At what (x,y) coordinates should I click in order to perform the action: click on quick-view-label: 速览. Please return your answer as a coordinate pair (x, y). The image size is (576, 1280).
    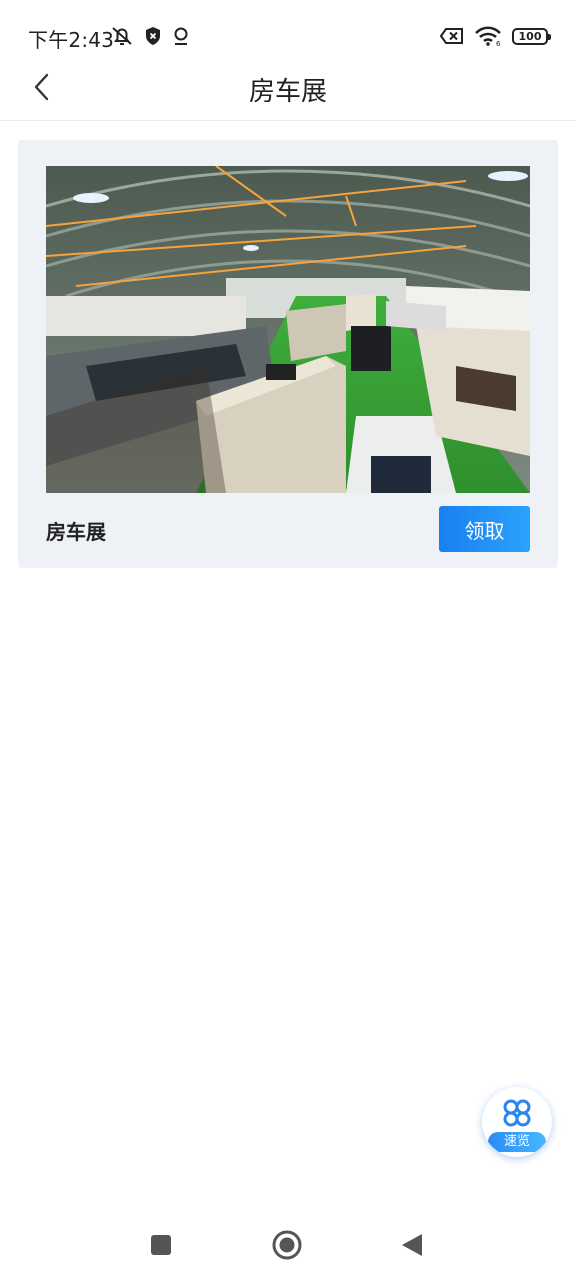
    Looking at the image, I should click on (517, 1142).